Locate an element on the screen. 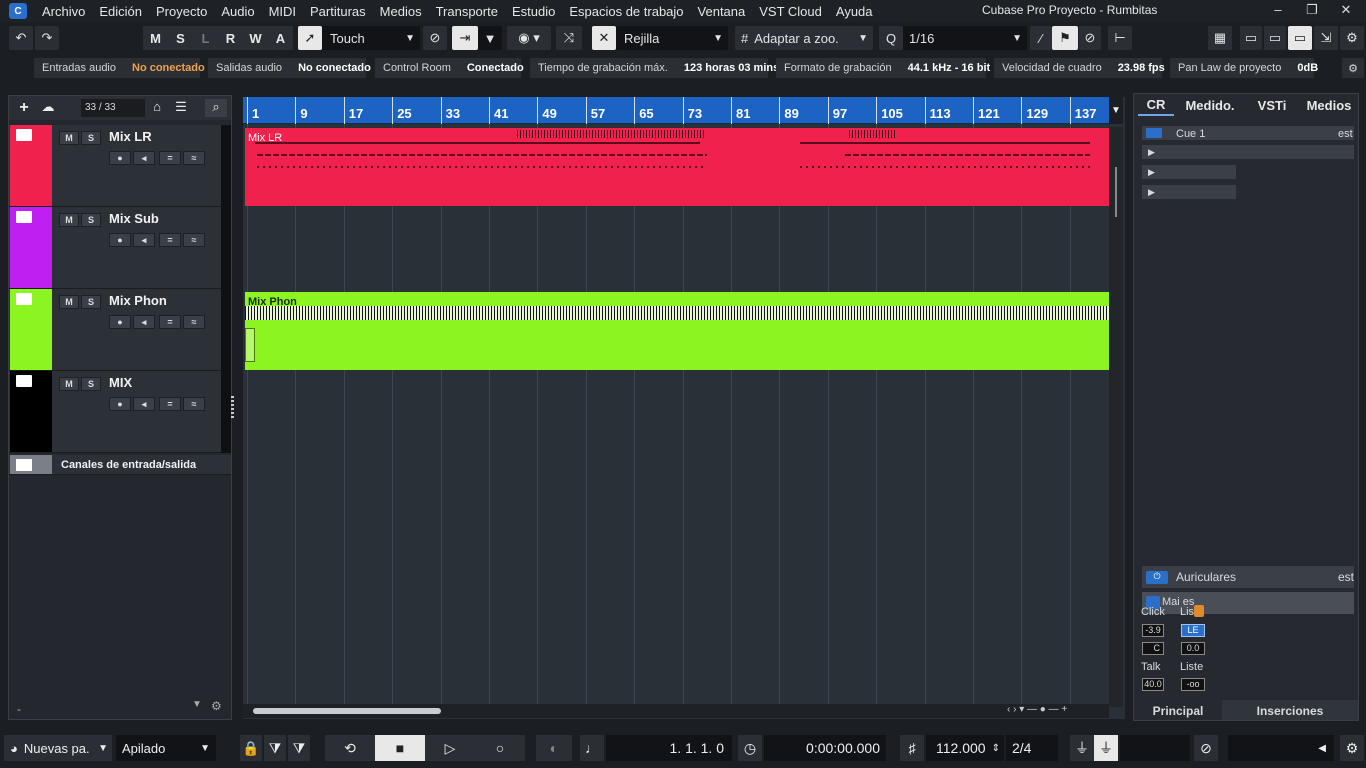 This screenshot has width=1366, height=768. read-button: R is located at coordinates (230, 38).